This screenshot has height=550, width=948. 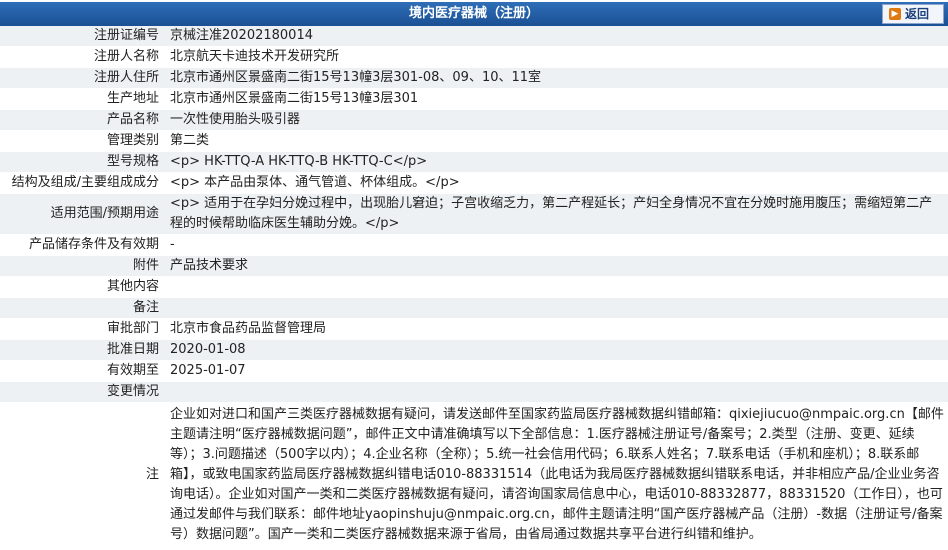 I want to click on row-value: <p> 本产品由泵体、通气管道、杯体组成。</p>, so click(x=556, y=183).